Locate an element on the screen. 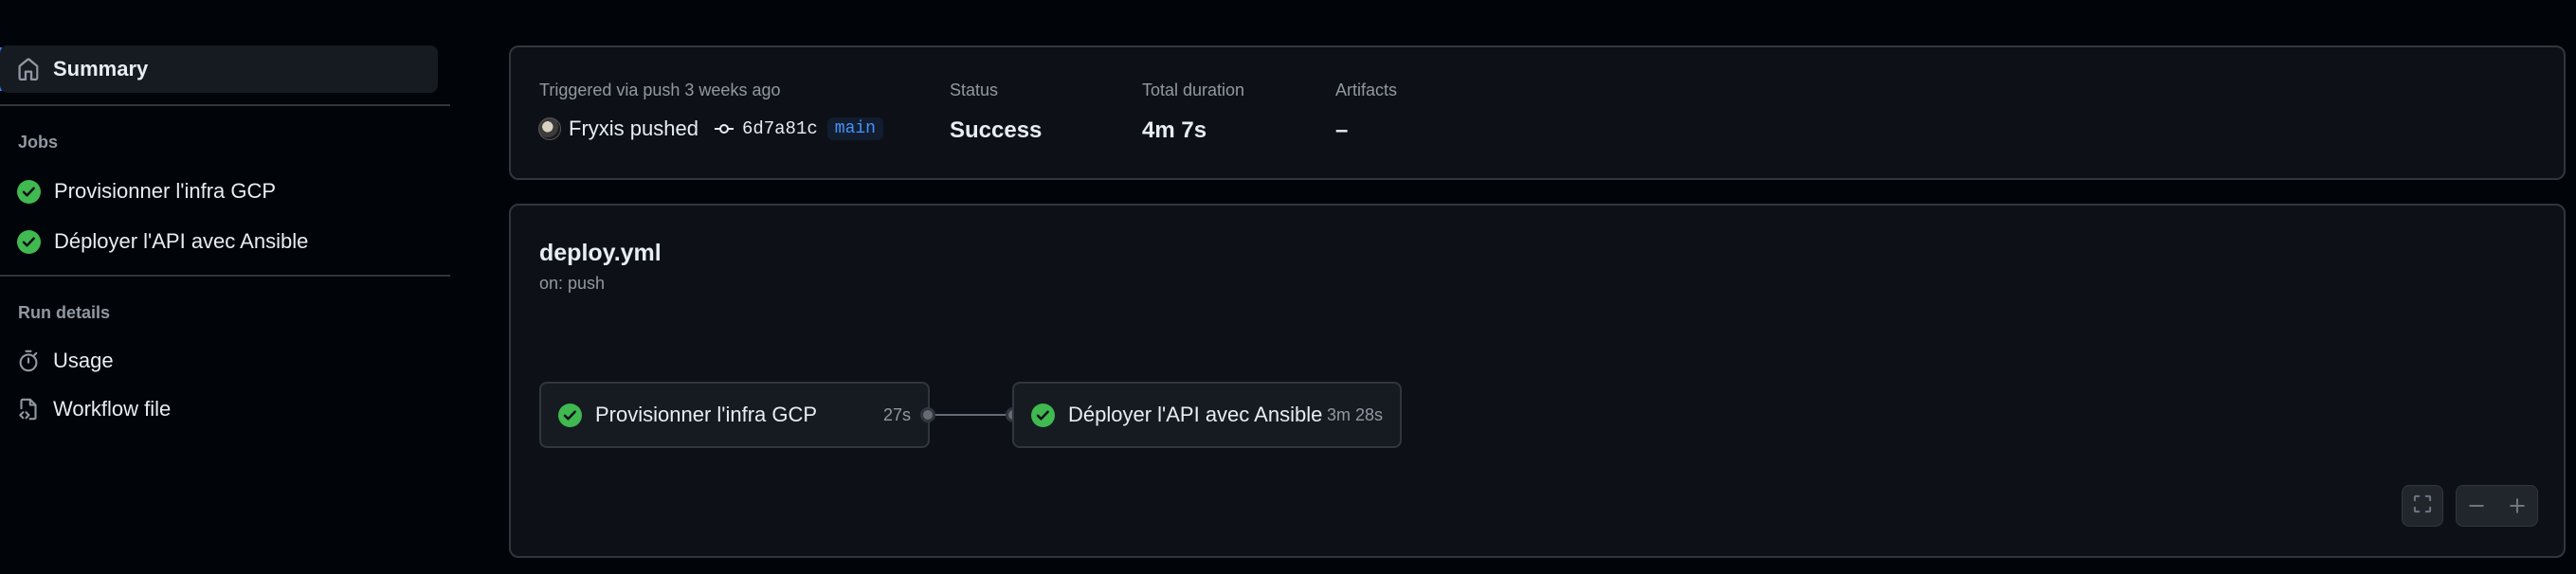 The height and width of the screenshot is (574, 2576). stopwatch-icon is located at coordinates (28, 361).